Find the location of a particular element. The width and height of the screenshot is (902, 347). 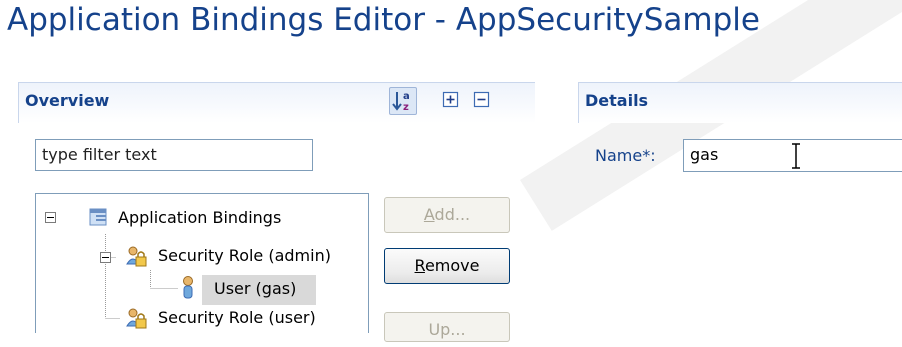

remove-button: Remove is located at coordinates (447, 266).